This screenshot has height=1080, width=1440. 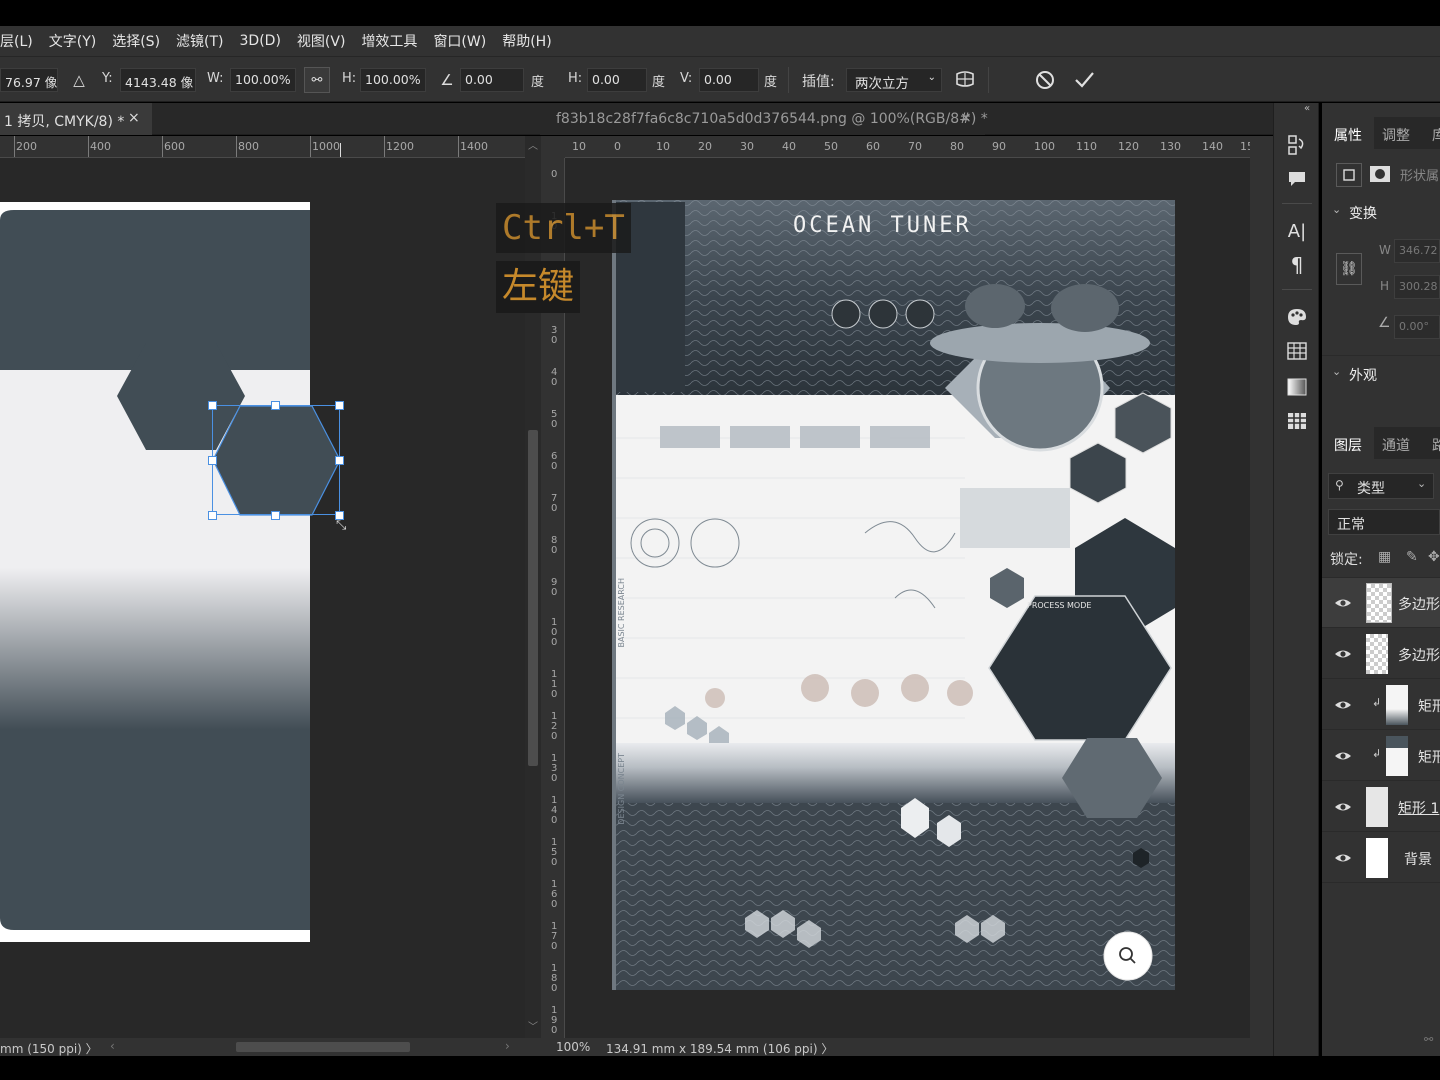 What do you see at coordinates (1436, 445) in the screenshot?
I see `tab-paths: 路` at bounding box center [1436, 445].